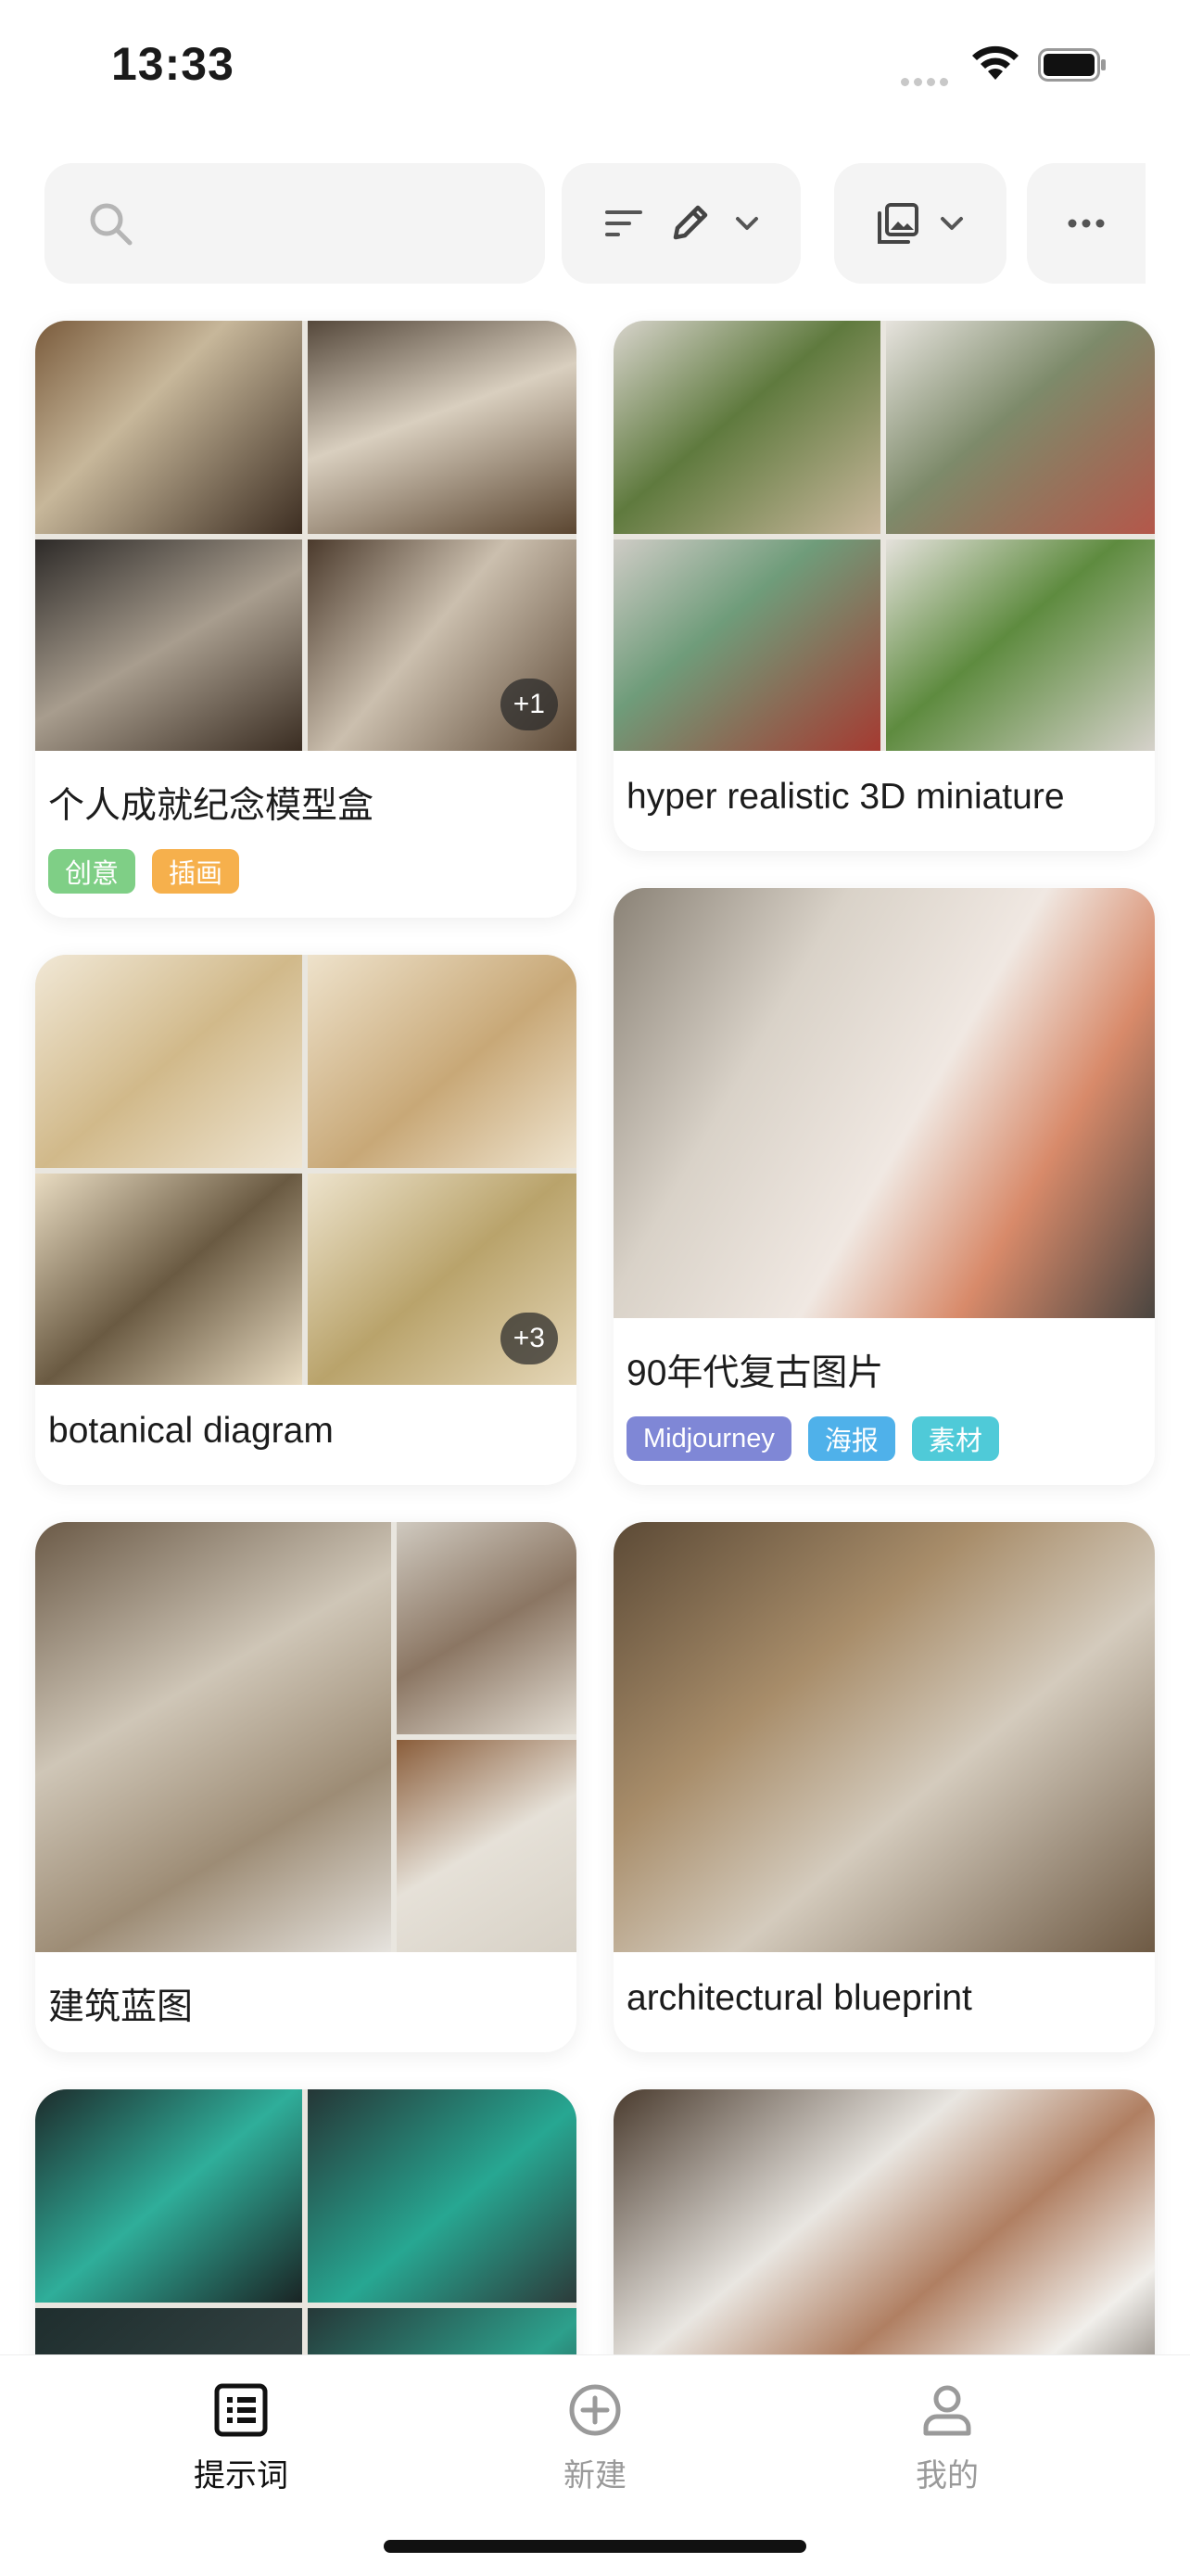 The image size is (1190, 2576). What do you see at coordinates (595, 2546) in the screenshot?
I see `home-indicator` at bounding box center [595, 2546].